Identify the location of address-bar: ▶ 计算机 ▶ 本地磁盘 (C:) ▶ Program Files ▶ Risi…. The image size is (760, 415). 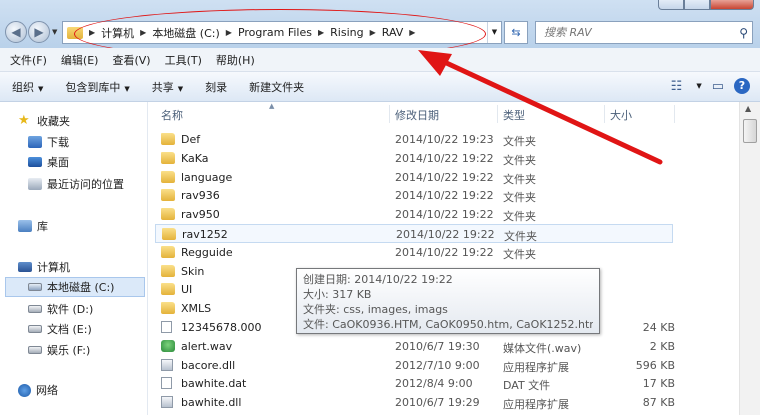
(282, 32).